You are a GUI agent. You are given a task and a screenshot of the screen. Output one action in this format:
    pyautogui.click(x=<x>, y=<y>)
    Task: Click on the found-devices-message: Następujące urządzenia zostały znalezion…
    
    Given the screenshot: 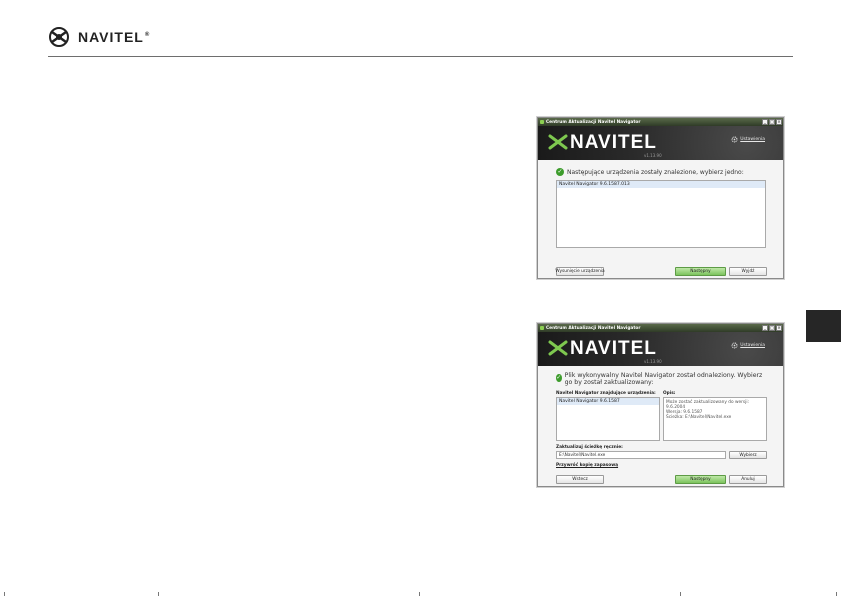 What is the action you would take?
    pyautogui.click(x=655, y=172)
    